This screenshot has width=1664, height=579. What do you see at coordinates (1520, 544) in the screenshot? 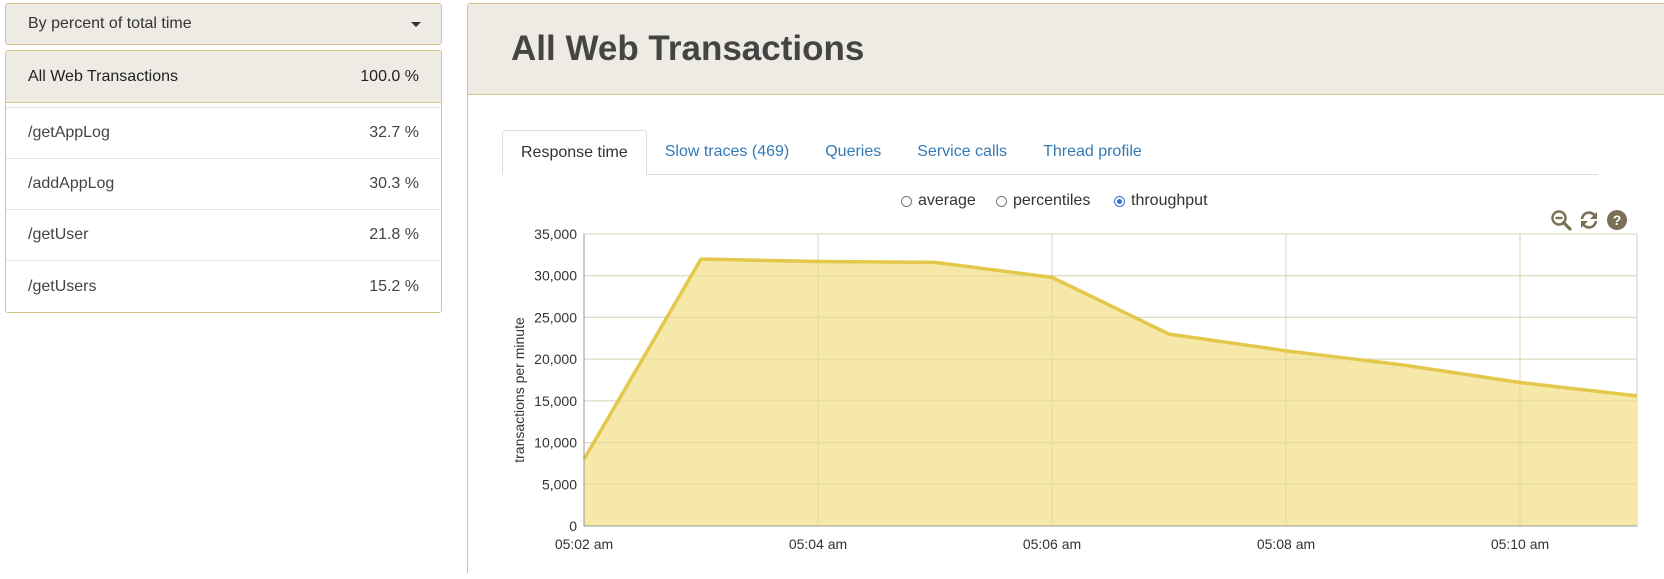
I see `x-tick-label: 05:10 am` at bounding box center [1520, 544].